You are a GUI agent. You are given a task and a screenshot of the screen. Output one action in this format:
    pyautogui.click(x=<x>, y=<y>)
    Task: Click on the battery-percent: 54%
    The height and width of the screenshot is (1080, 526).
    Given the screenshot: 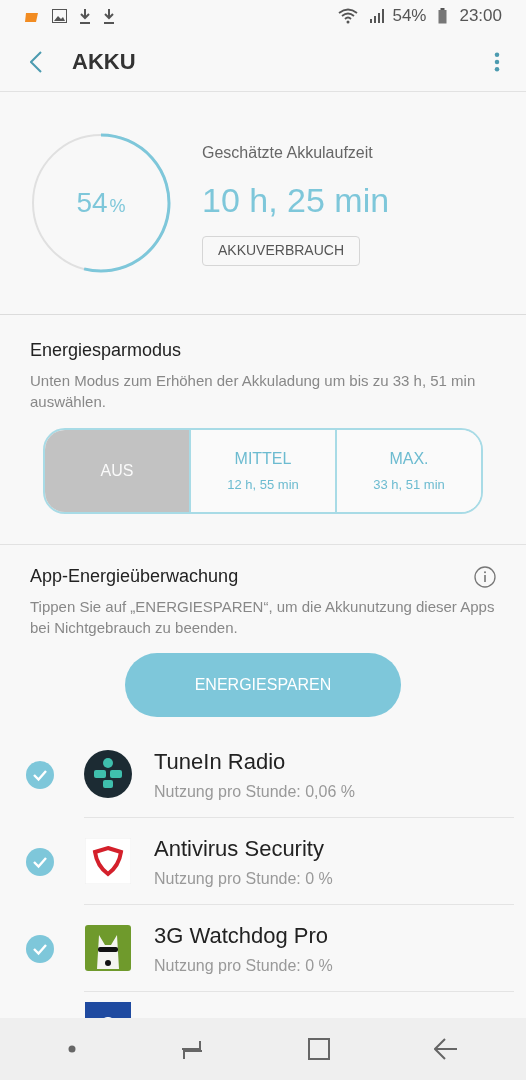 What is the action you would take?
    pyautogui.click(x=409, y=16)
    